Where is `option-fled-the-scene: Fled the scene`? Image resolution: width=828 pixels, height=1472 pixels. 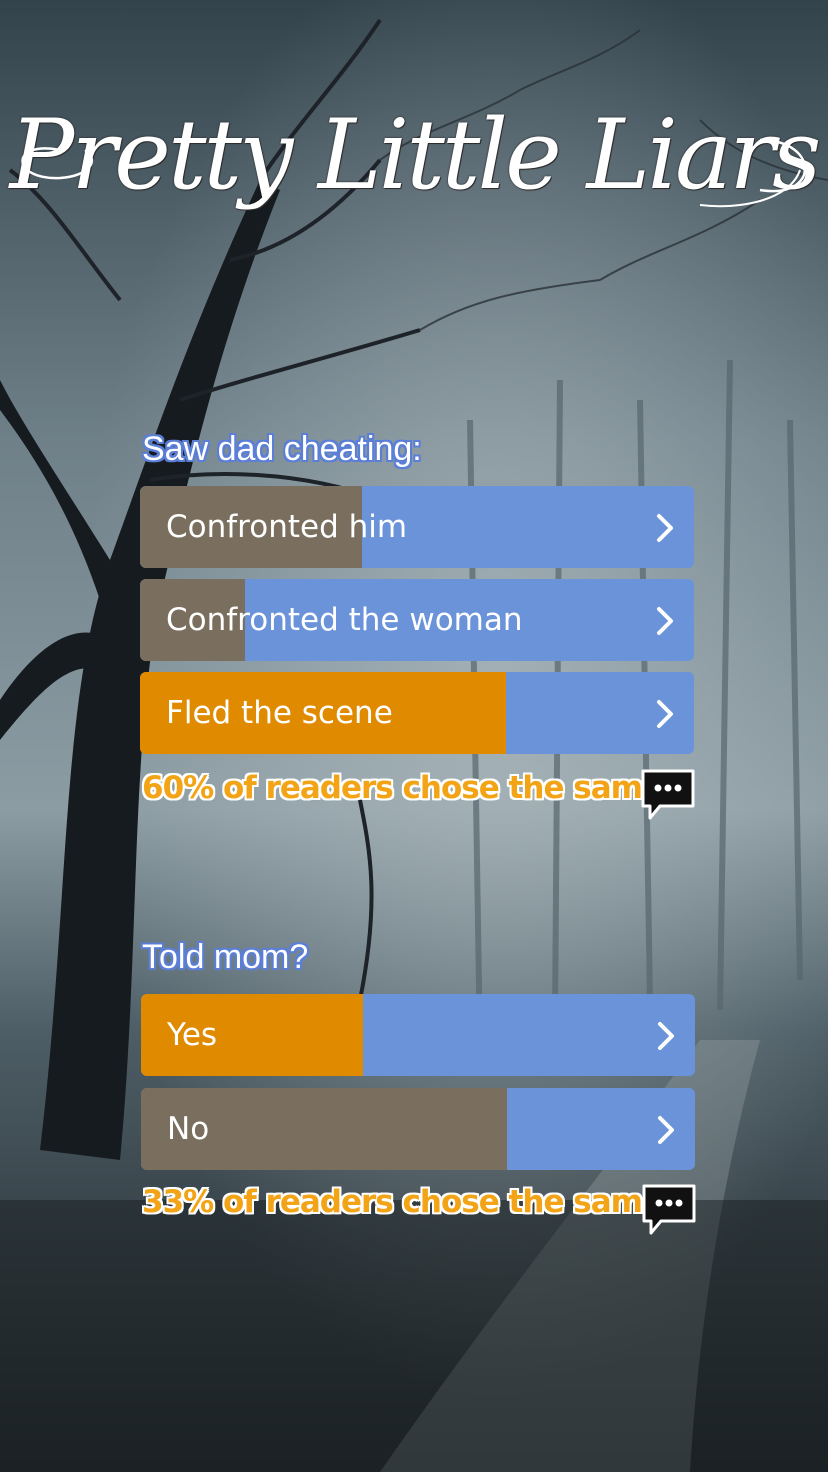
option-fled-the-scene: Fled the scene is located at coordinates (417, 713).